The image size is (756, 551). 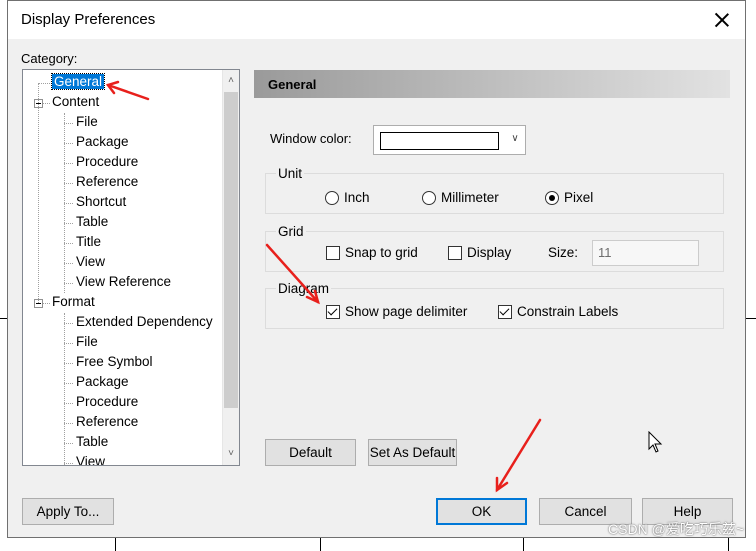 What do you see at coordinates (676, 529) in the screenshot?
I see `csdn-watermark: CSDN @爱吃巧乐兹~` at bounding box center [676, 529].